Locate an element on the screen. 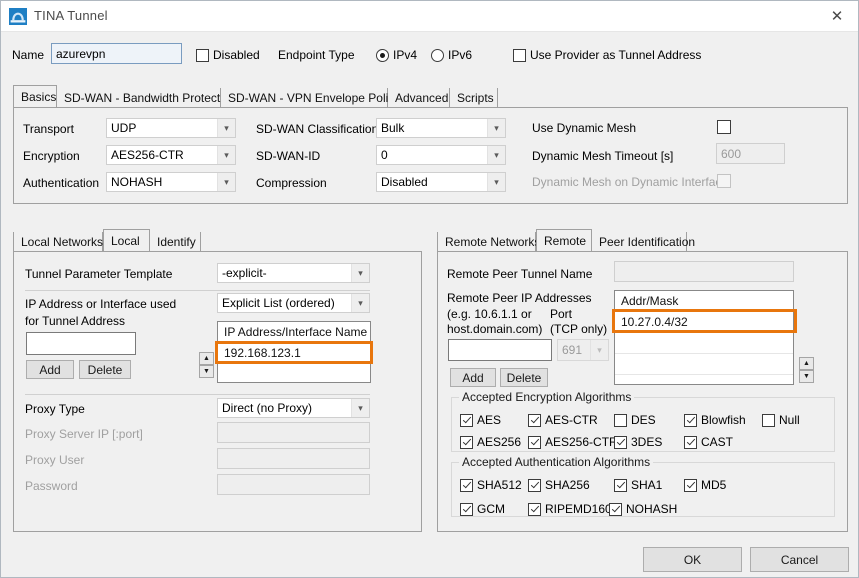  algo-null-checkbox: Null is located at coordinates (781, 420).